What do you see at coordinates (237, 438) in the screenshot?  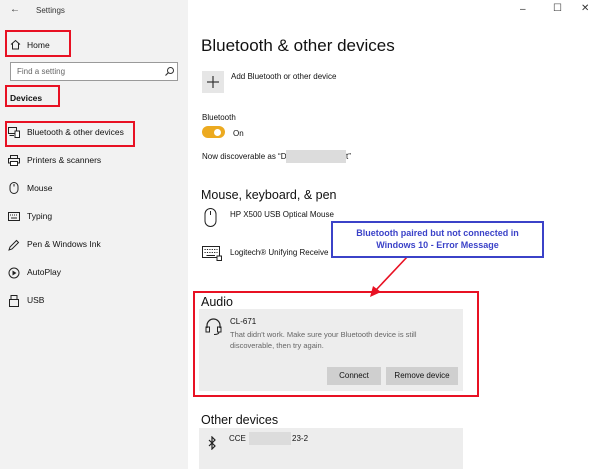 I see `other-device-name-start: CCE` at bounding box center [237, 438].